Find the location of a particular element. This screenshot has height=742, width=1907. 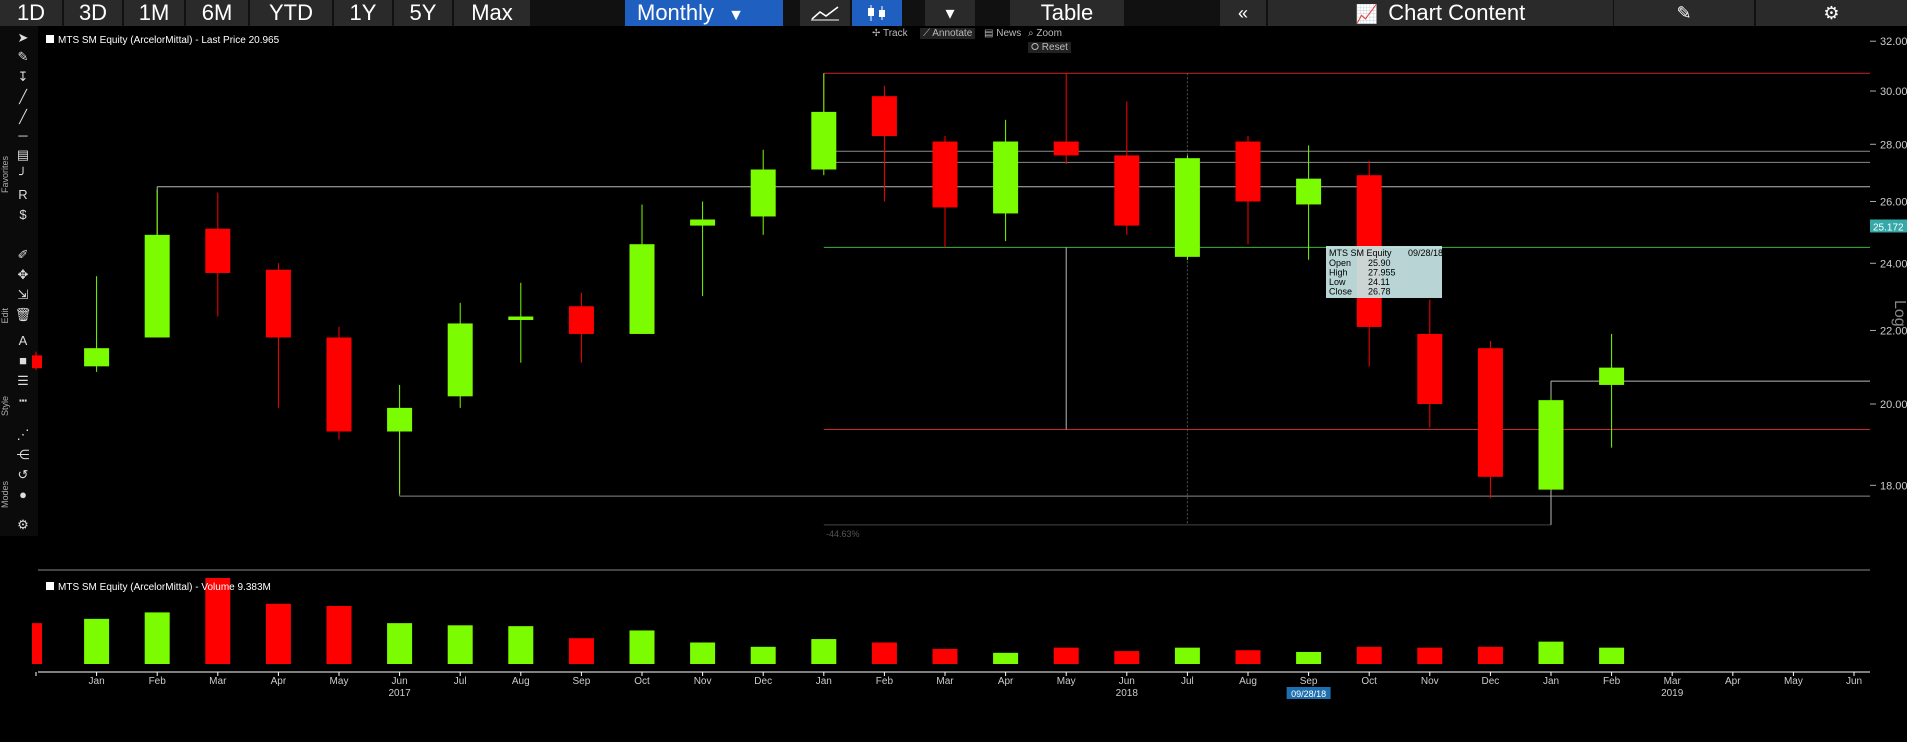

tooltip-row-label: Close is located at coordinates (1340, 292).